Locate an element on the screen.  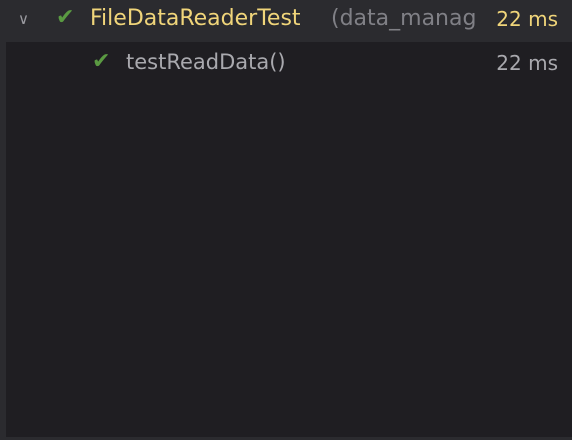
suite-time: 22 ms is located at coordinates (527, 19).